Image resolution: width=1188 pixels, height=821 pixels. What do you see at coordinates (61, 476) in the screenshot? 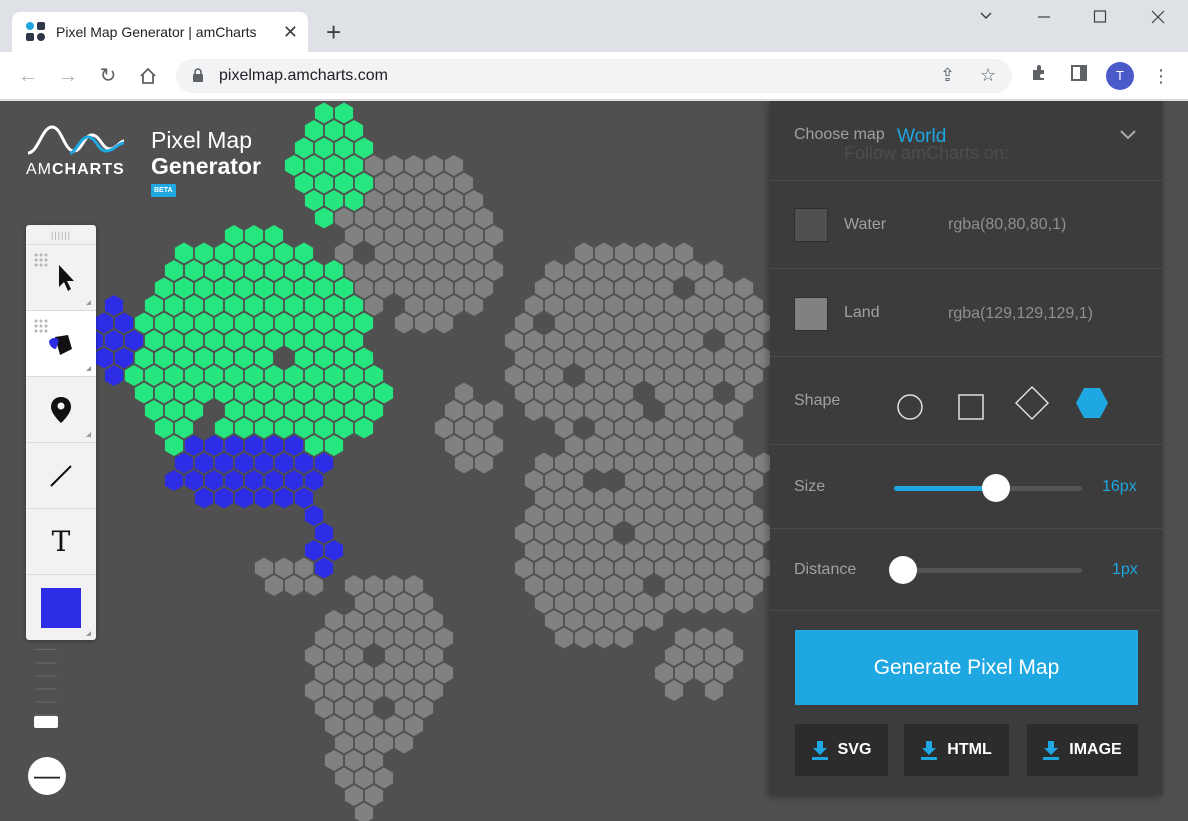
I see `line-tool` at bounding box center [61, 476].